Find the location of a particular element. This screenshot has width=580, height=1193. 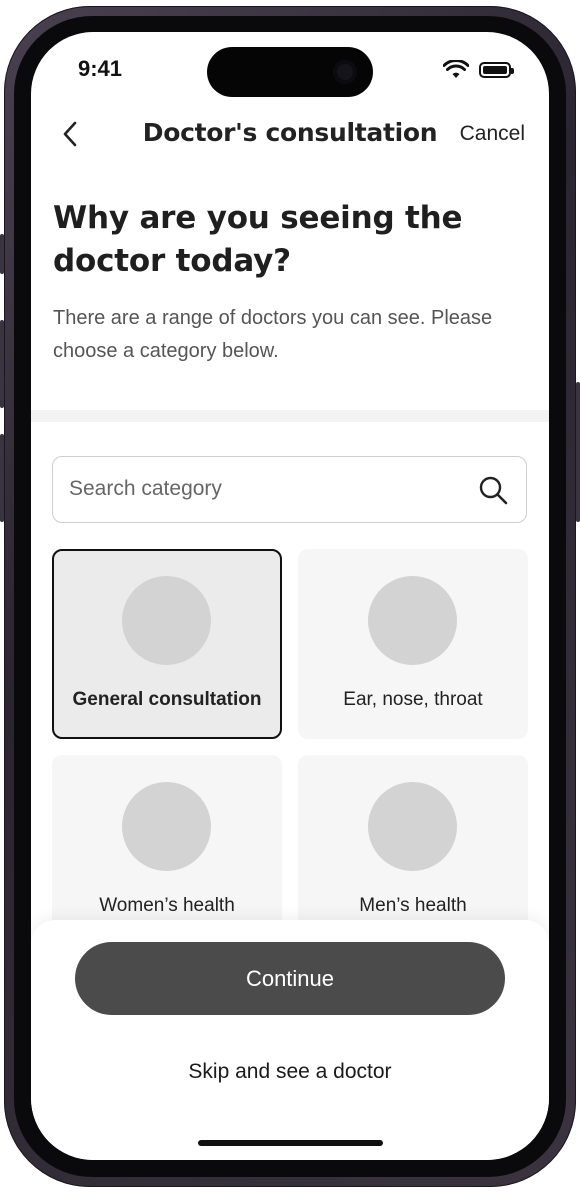

category-card-ear-nose-throat: Ear, nose, throat is located at coordinates (413, 644).